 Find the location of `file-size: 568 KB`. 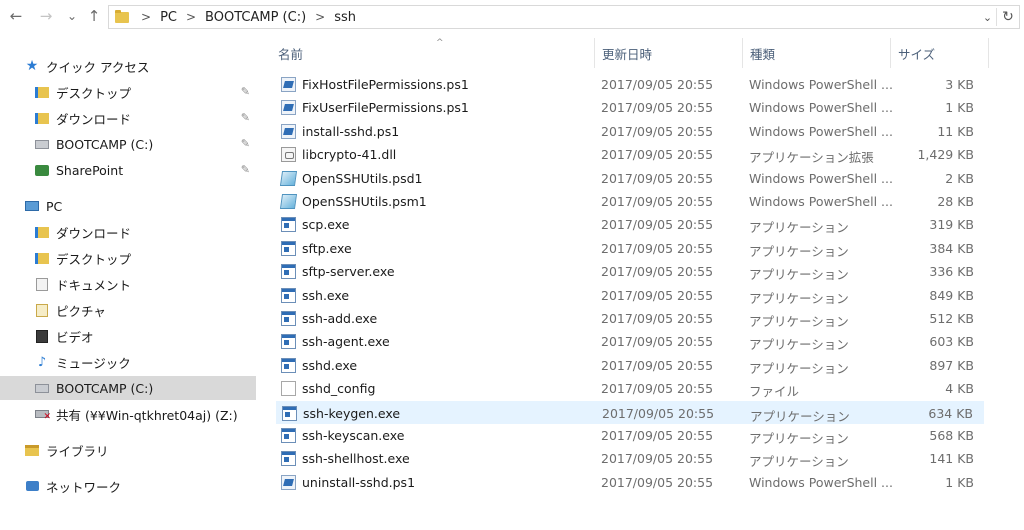

file-size: 568 KB is located at coordinates (951, 435).